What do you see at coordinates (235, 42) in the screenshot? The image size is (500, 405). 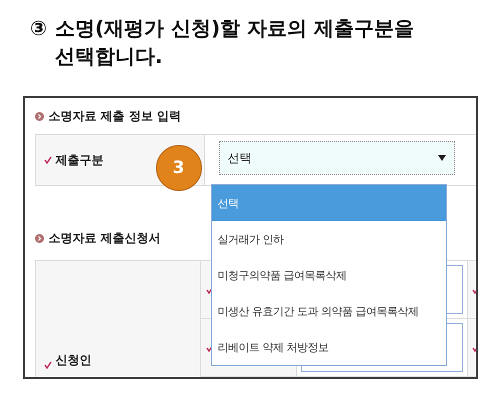 I see `slide-title: 소명(재평가 신청)할 자료의 제출구분을 선택합니다.` at bounding box center [235, 42].